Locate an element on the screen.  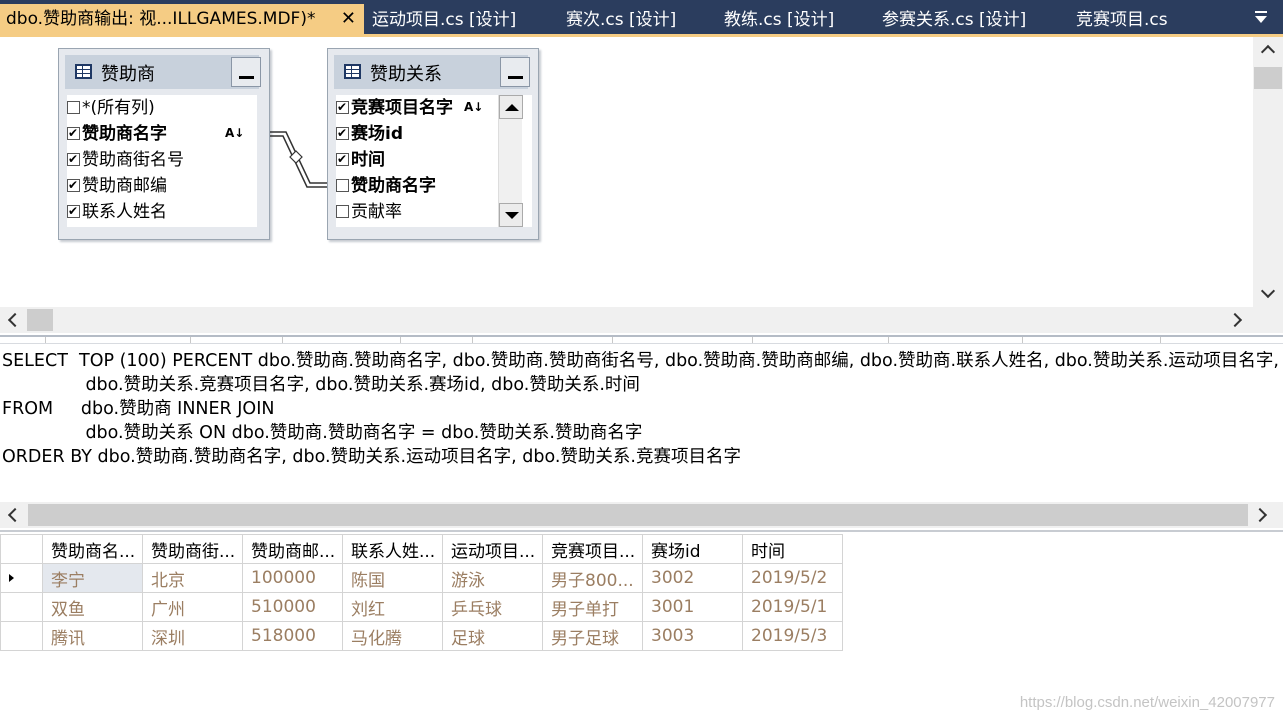
close-tab-icon: ✕ is located at coordinates (348, 19).